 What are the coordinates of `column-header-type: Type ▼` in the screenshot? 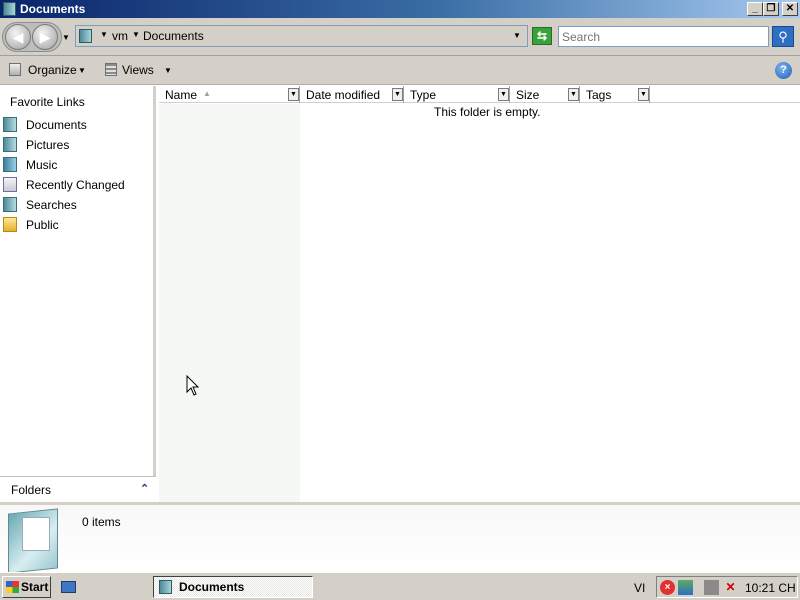 It's located at (457, 94).